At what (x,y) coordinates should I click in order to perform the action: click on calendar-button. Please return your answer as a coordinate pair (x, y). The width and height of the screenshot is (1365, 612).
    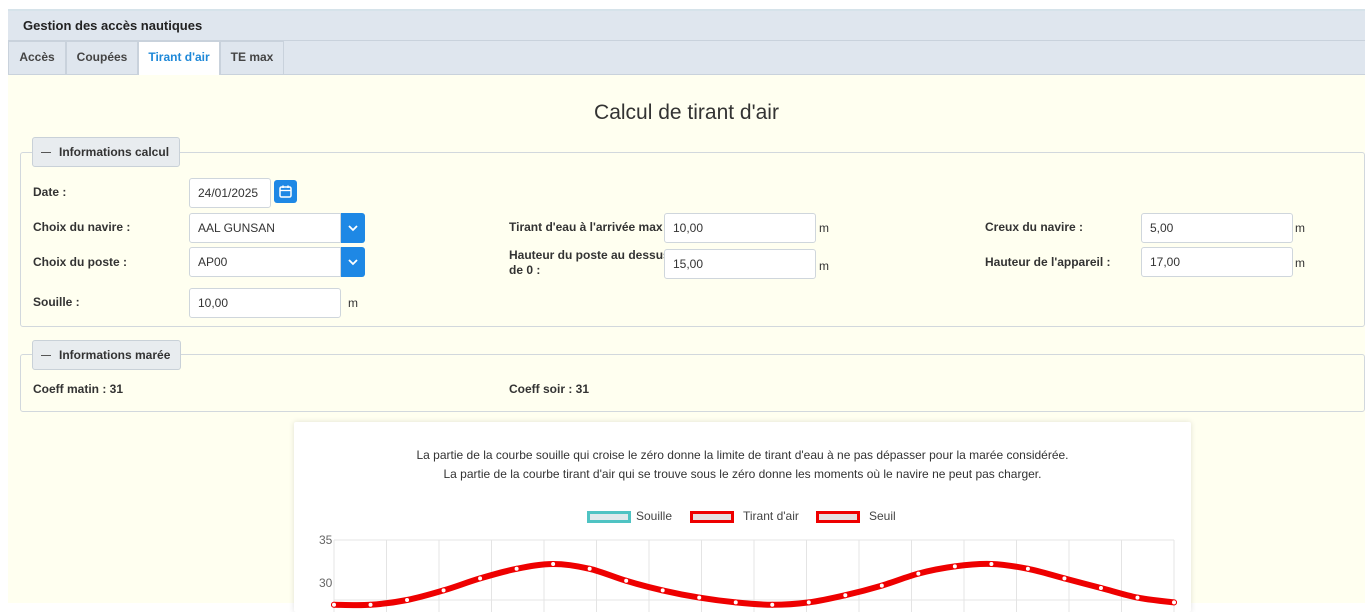
    Looking at the image, I should click on (285, 191).